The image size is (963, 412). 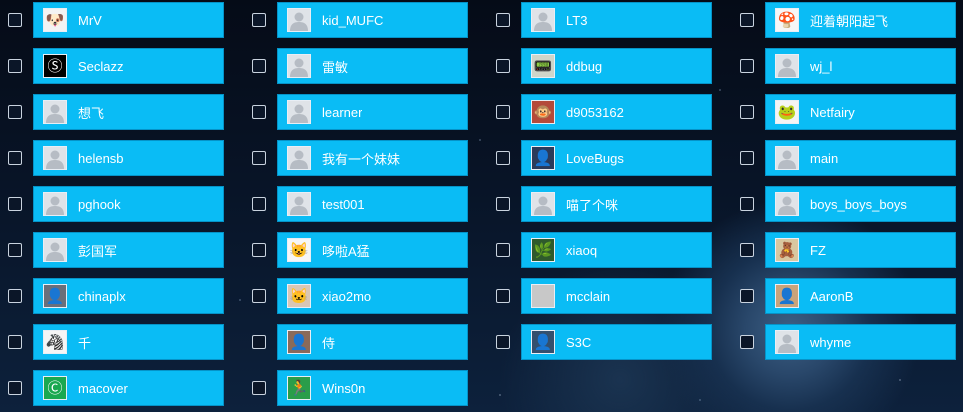 I want to click on user-button: helensb, so click(x=128, y=158).